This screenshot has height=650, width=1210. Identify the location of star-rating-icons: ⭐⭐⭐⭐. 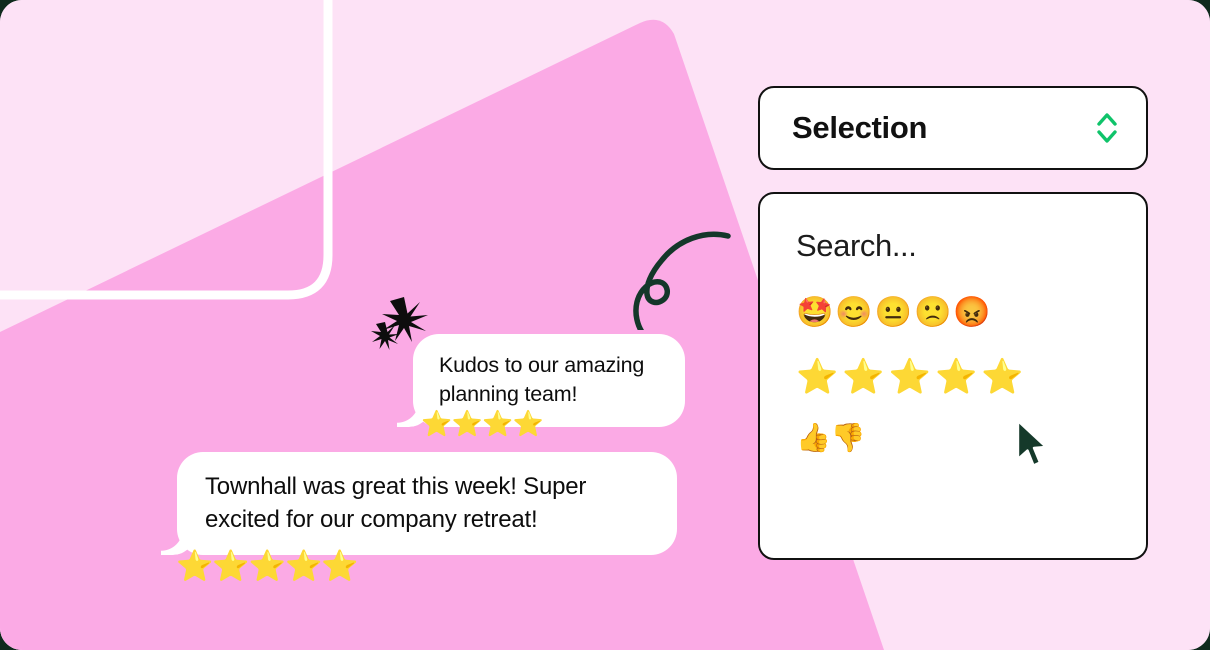
(482, 424).